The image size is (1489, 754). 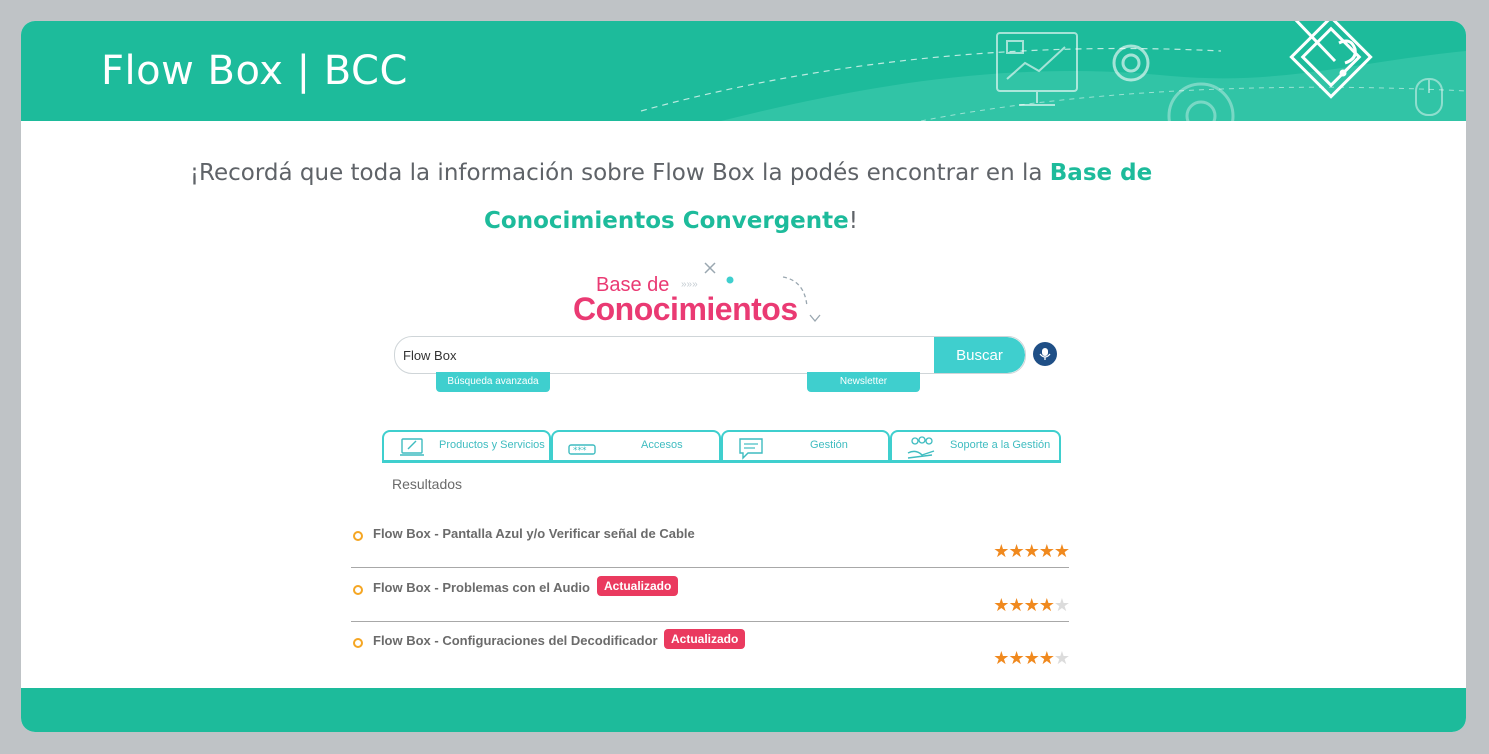 I want to click on search-button: Buscar, so click(x=979, y=355).